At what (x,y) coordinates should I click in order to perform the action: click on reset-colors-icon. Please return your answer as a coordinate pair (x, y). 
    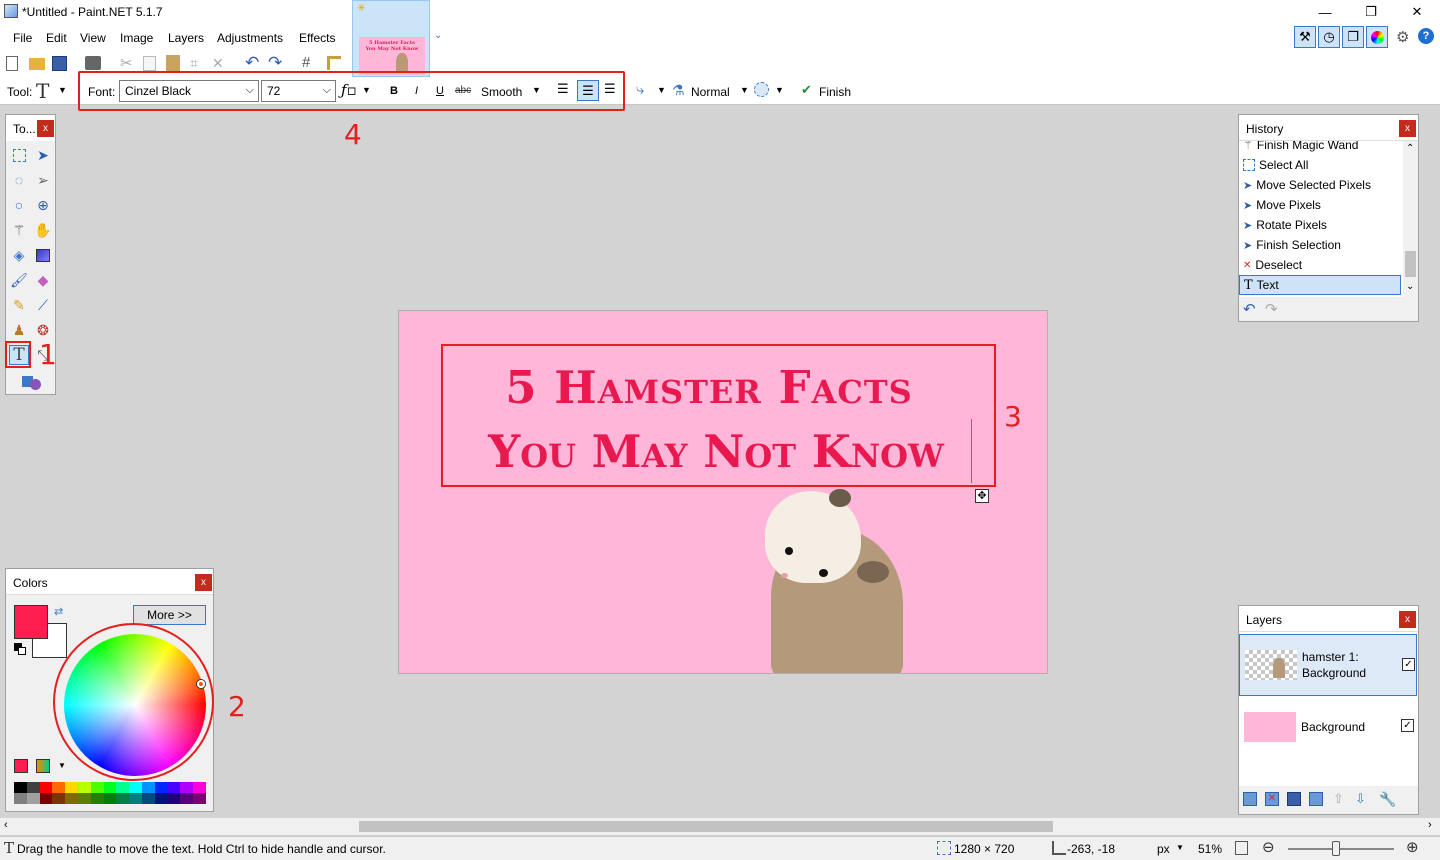
    Looking at the image, I should click on (20, 649).